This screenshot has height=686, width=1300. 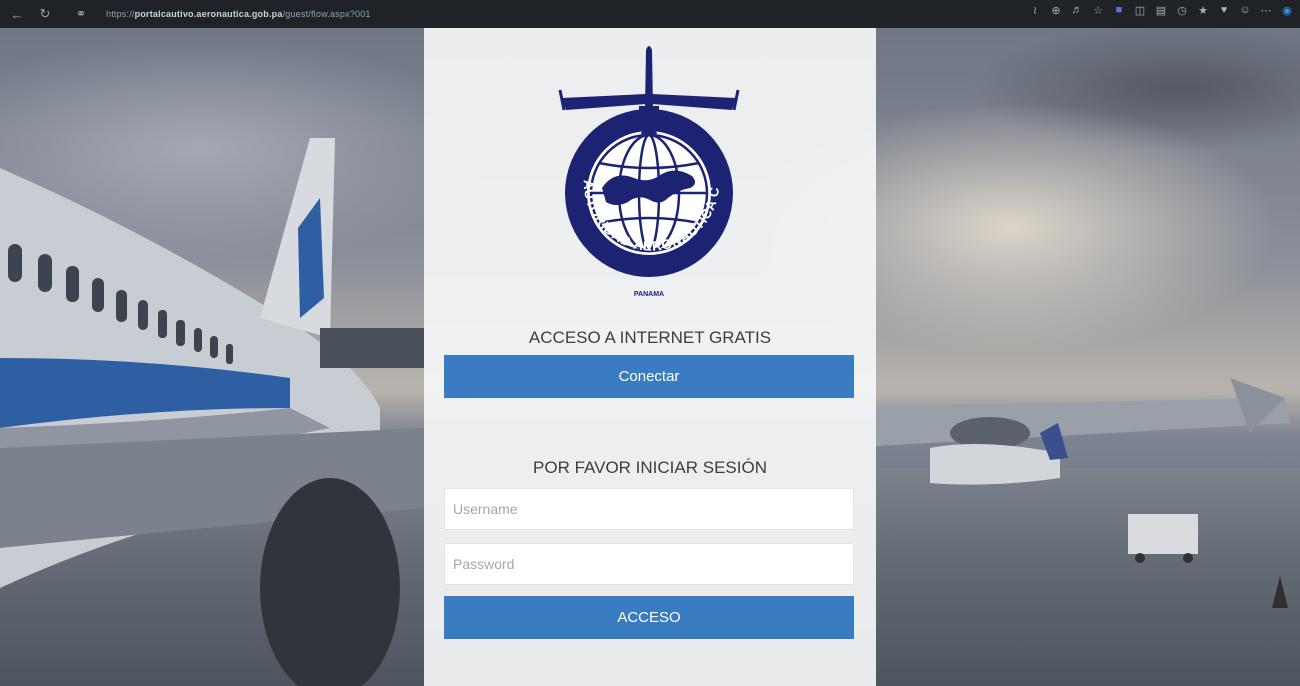 What do you see at coordinates (1098, 10) in the screenshot?
I see `favorite-star-icon: ☆` at bounding box center [1098, 10].